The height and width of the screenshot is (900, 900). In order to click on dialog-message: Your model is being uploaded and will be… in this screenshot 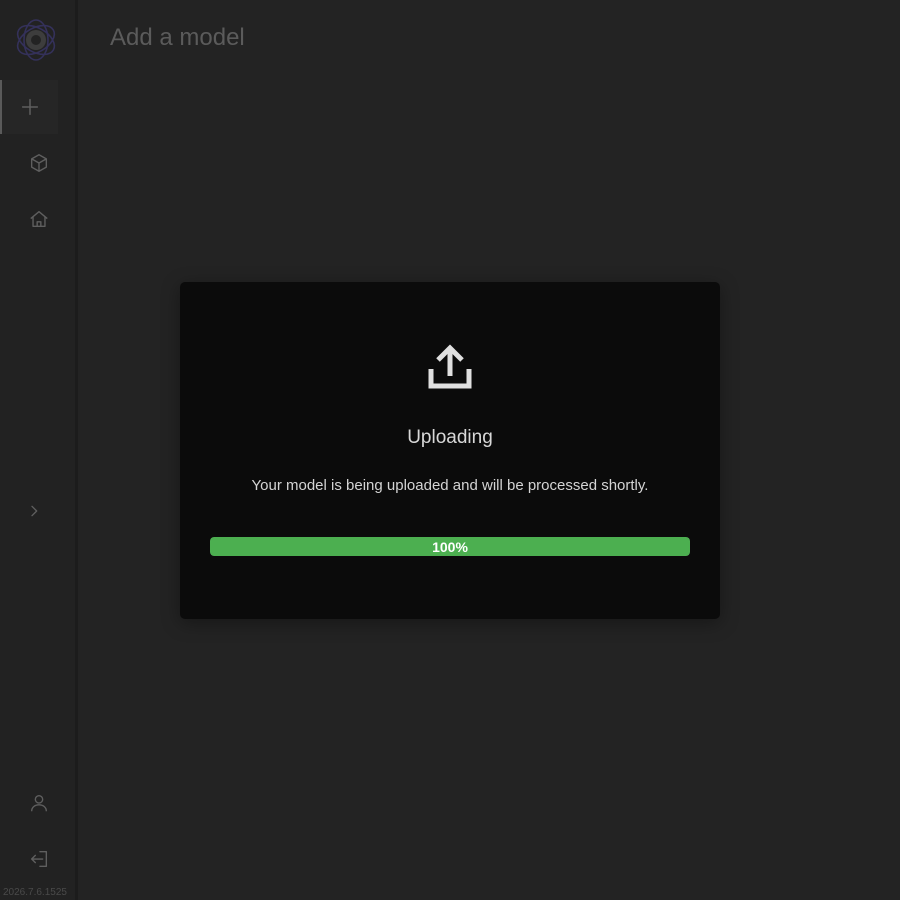, I will do `click(450, 485)`.